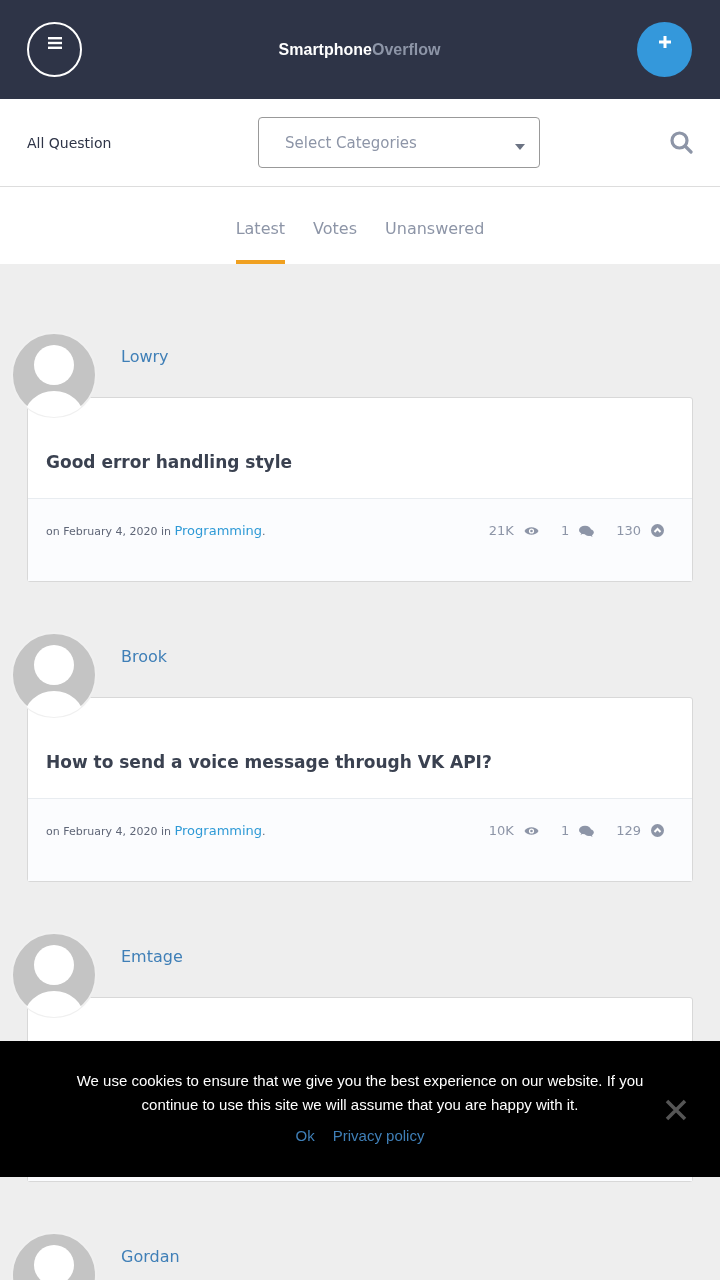 The height and width of the screenshot is (1280, 720). Describe the element at coordinates (378, 1135) in the screenshot. I see `privacy-policy-link: Privacy policy` at that location.